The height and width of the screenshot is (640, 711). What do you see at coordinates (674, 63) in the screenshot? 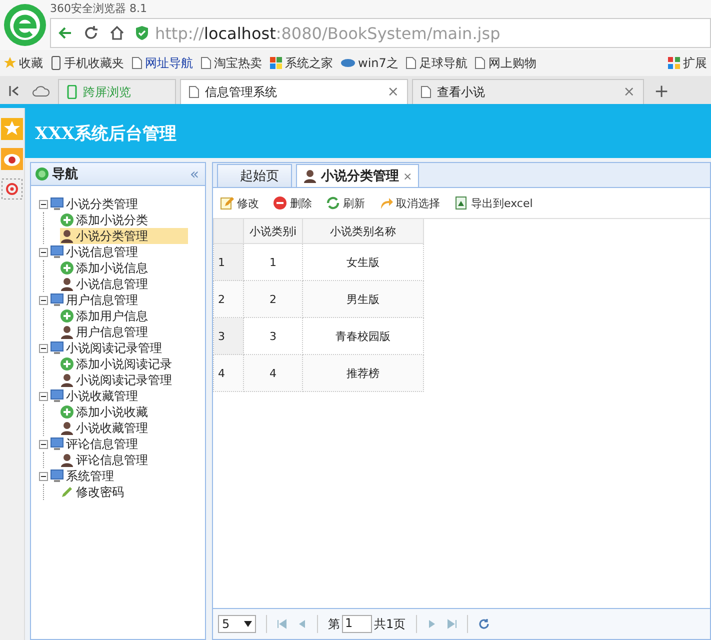
I see `grid-icon` at bounding box center [674, 63].